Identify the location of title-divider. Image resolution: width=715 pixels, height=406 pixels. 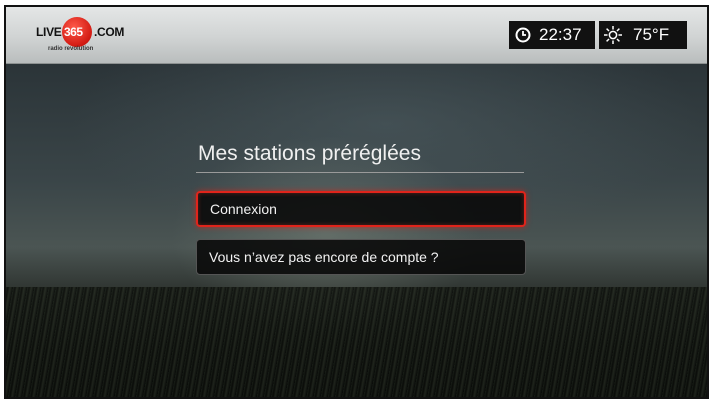
(360, 172).